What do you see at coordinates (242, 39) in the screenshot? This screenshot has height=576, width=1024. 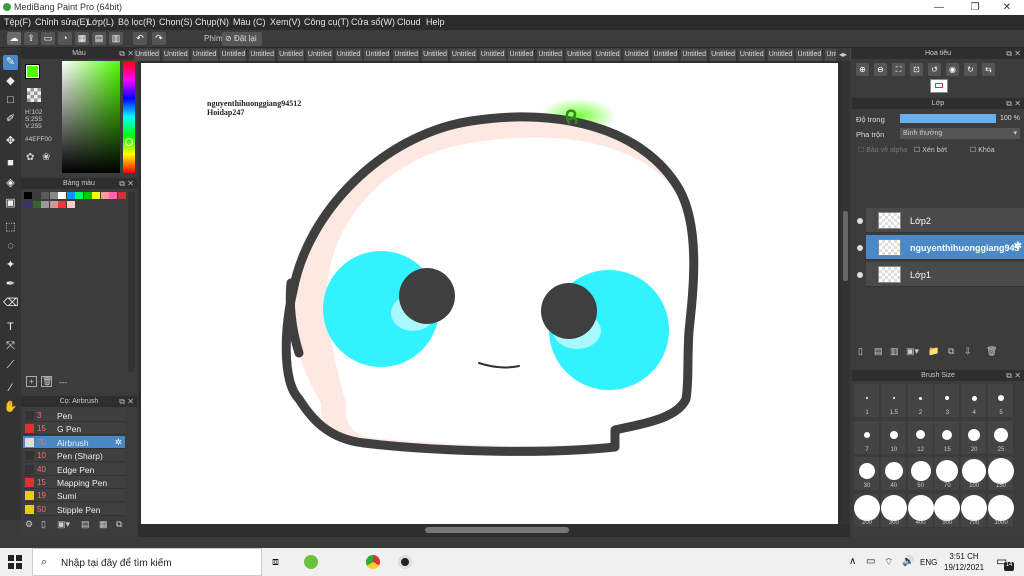 I see `reset-button: ⊘ Đặt lại` at bounding box center [242, 39].